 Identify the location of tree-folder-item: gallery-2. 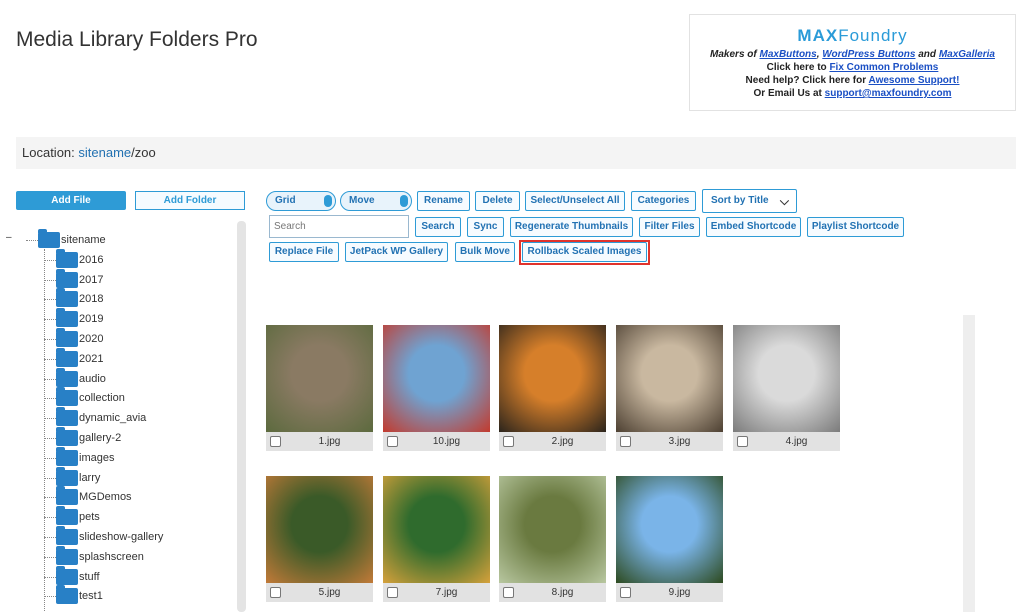
(88, 437).